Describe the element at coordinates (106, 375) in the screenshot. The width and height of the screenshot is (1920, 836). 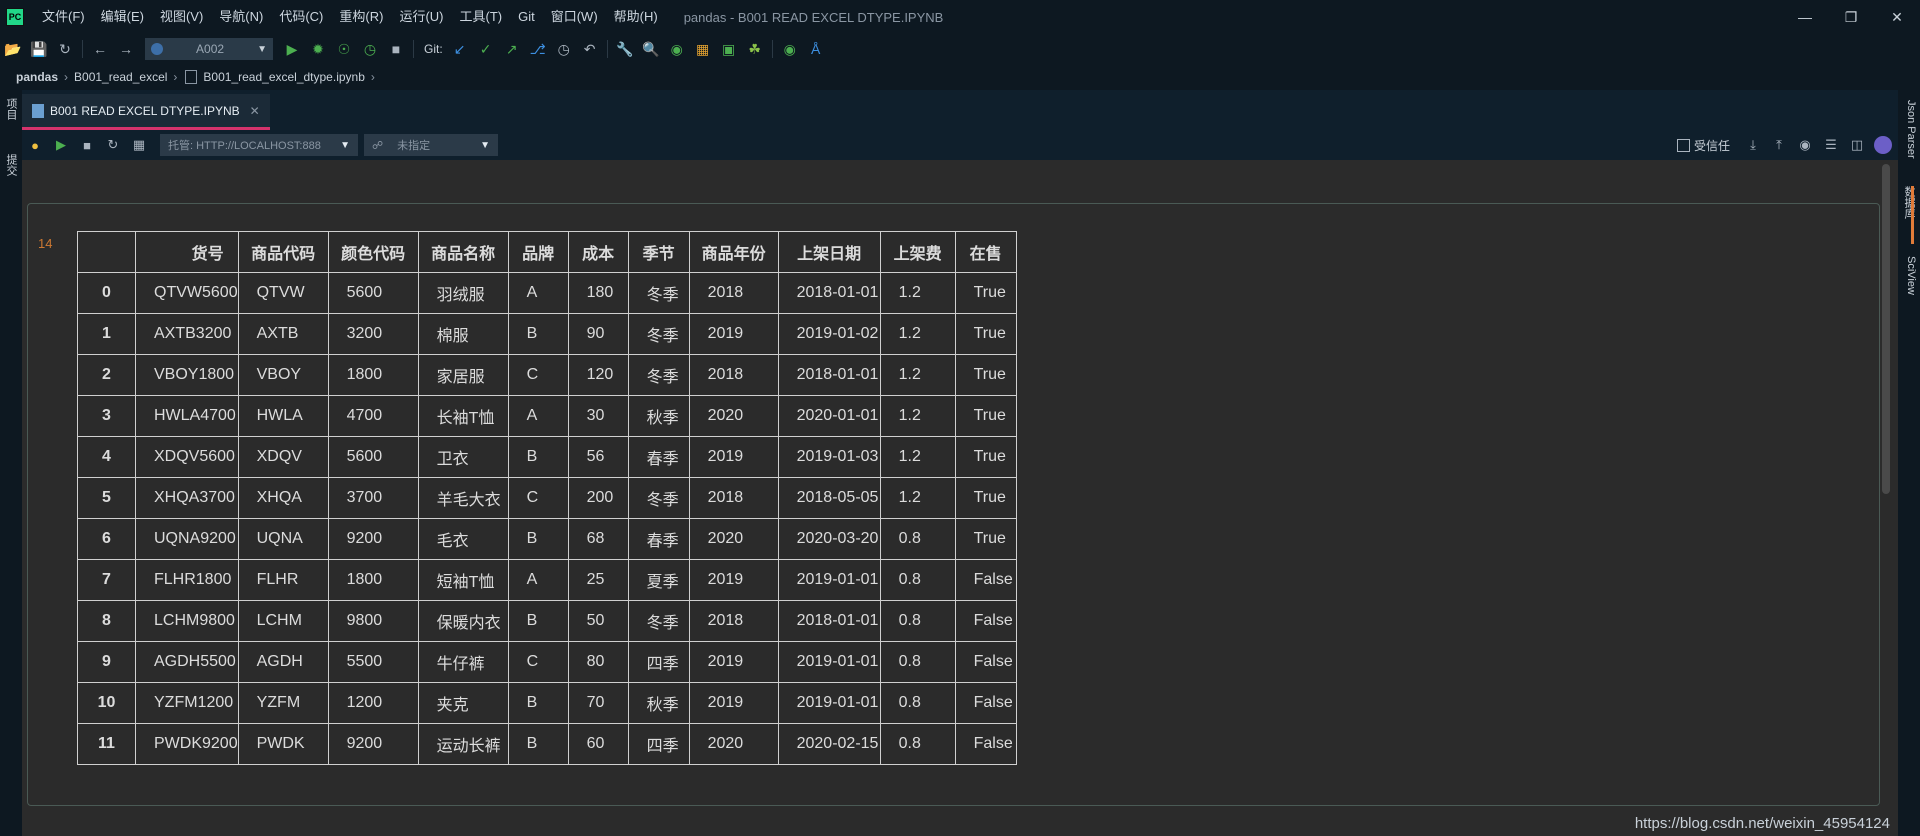
I see `row-index: 2` at that location.